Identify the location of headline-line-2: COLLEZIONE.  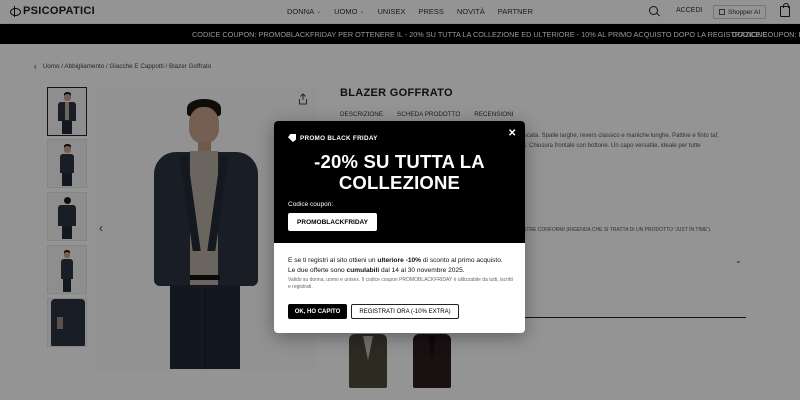
(399, 182).